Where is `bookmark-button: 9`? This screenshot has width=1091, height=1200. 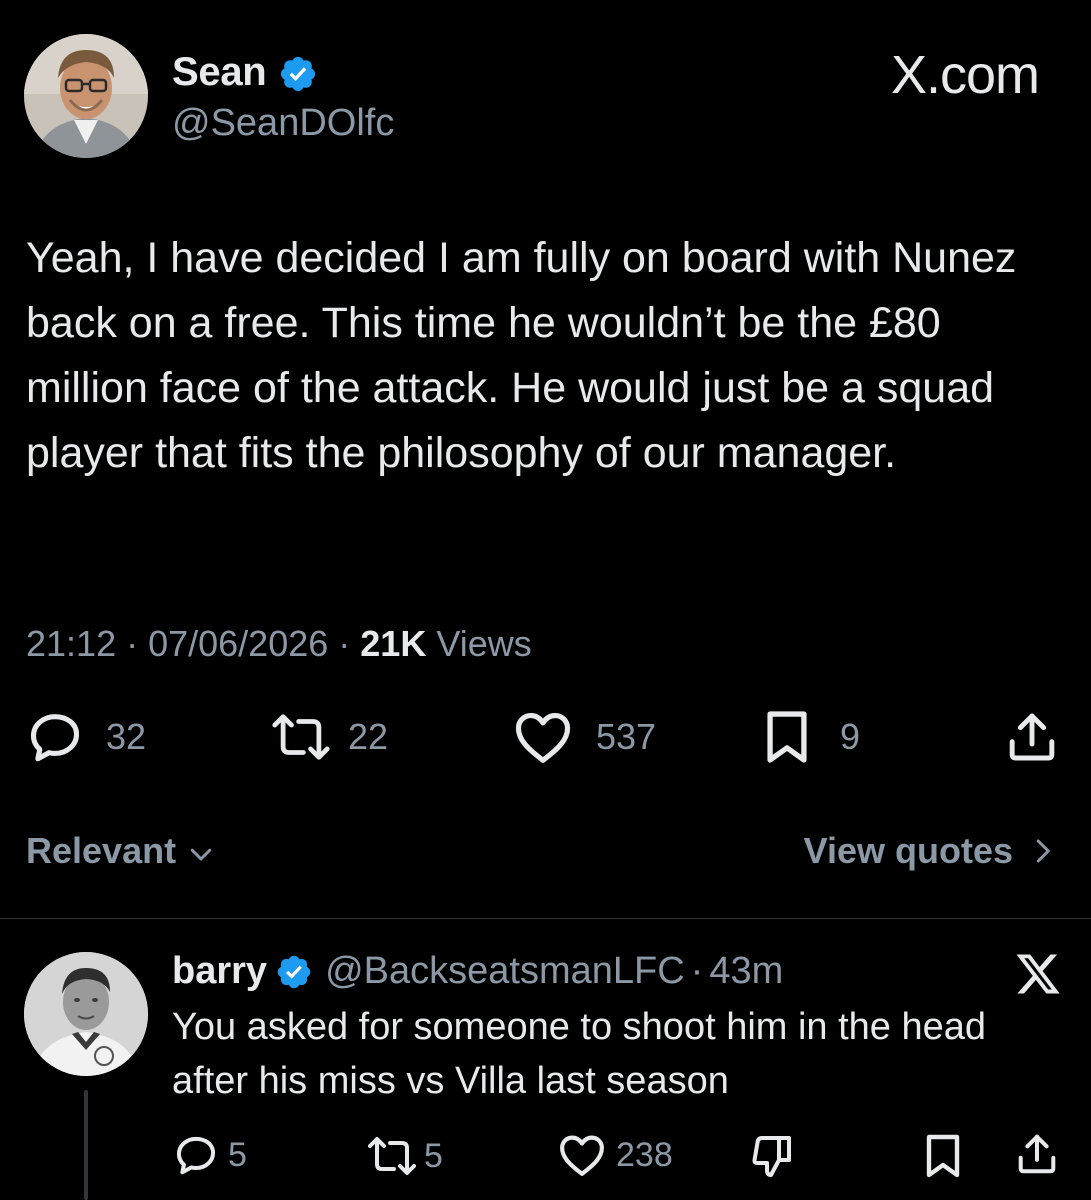 bookmark-button: 9 is located at coordinates (811, 737).